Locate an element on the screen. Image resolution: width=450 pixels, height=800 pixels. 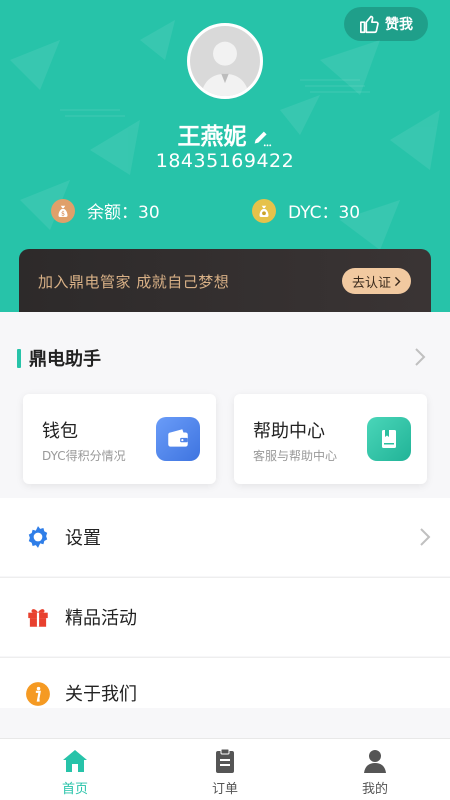
card-subtitle: 客服与帮助中心 is located at coordinates (295, 456).